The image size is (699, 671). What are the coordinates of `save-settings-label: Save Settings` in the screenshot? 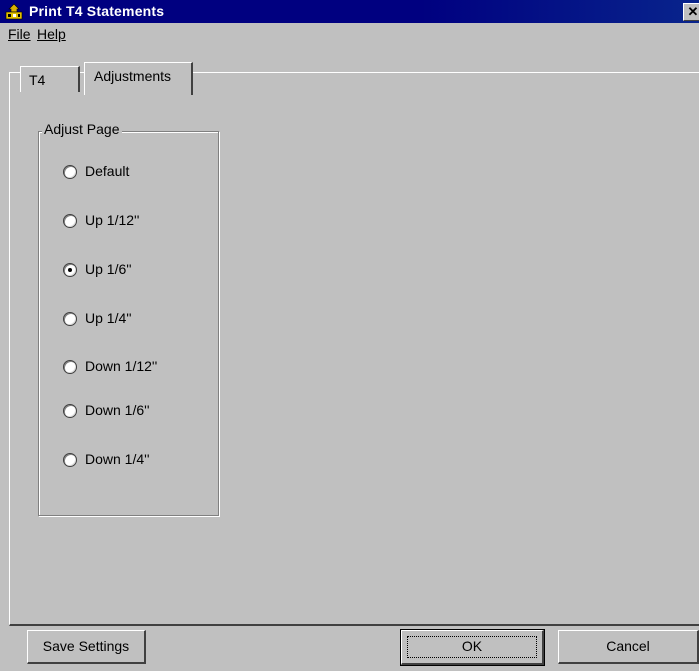 It's located at (86, 646).